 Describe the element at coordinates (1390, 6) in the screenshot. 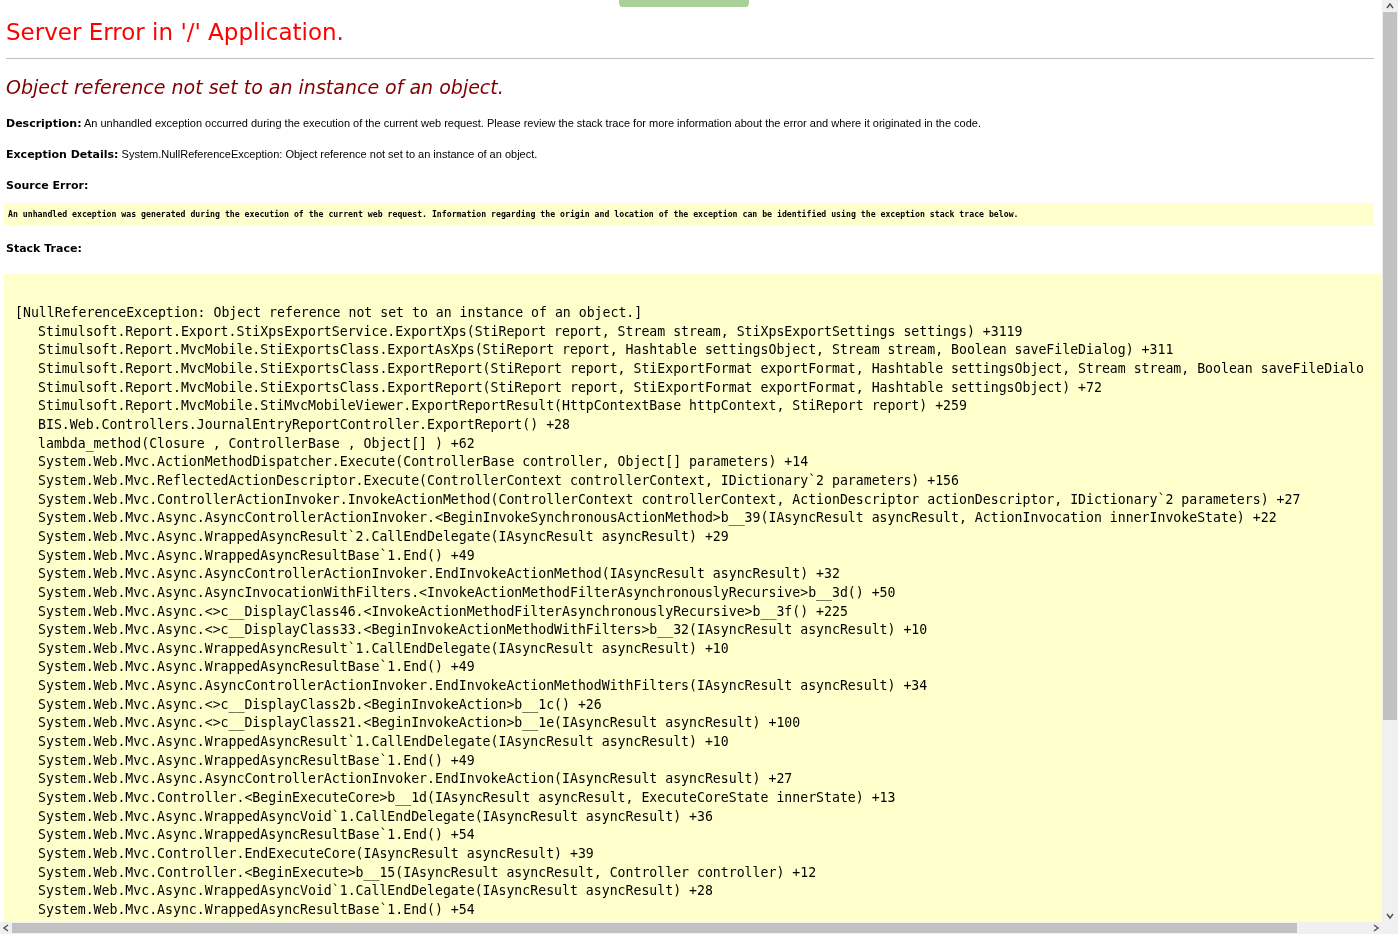

I see `scroll-up-icon` at that location.